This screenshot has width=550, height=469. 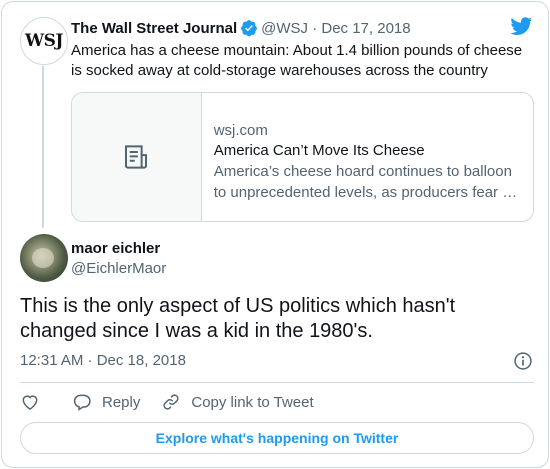 What do you see at coordinates (115, 249) in the screenshot?
I see `author-name: maor eichler` at bounding box center [115, 249].